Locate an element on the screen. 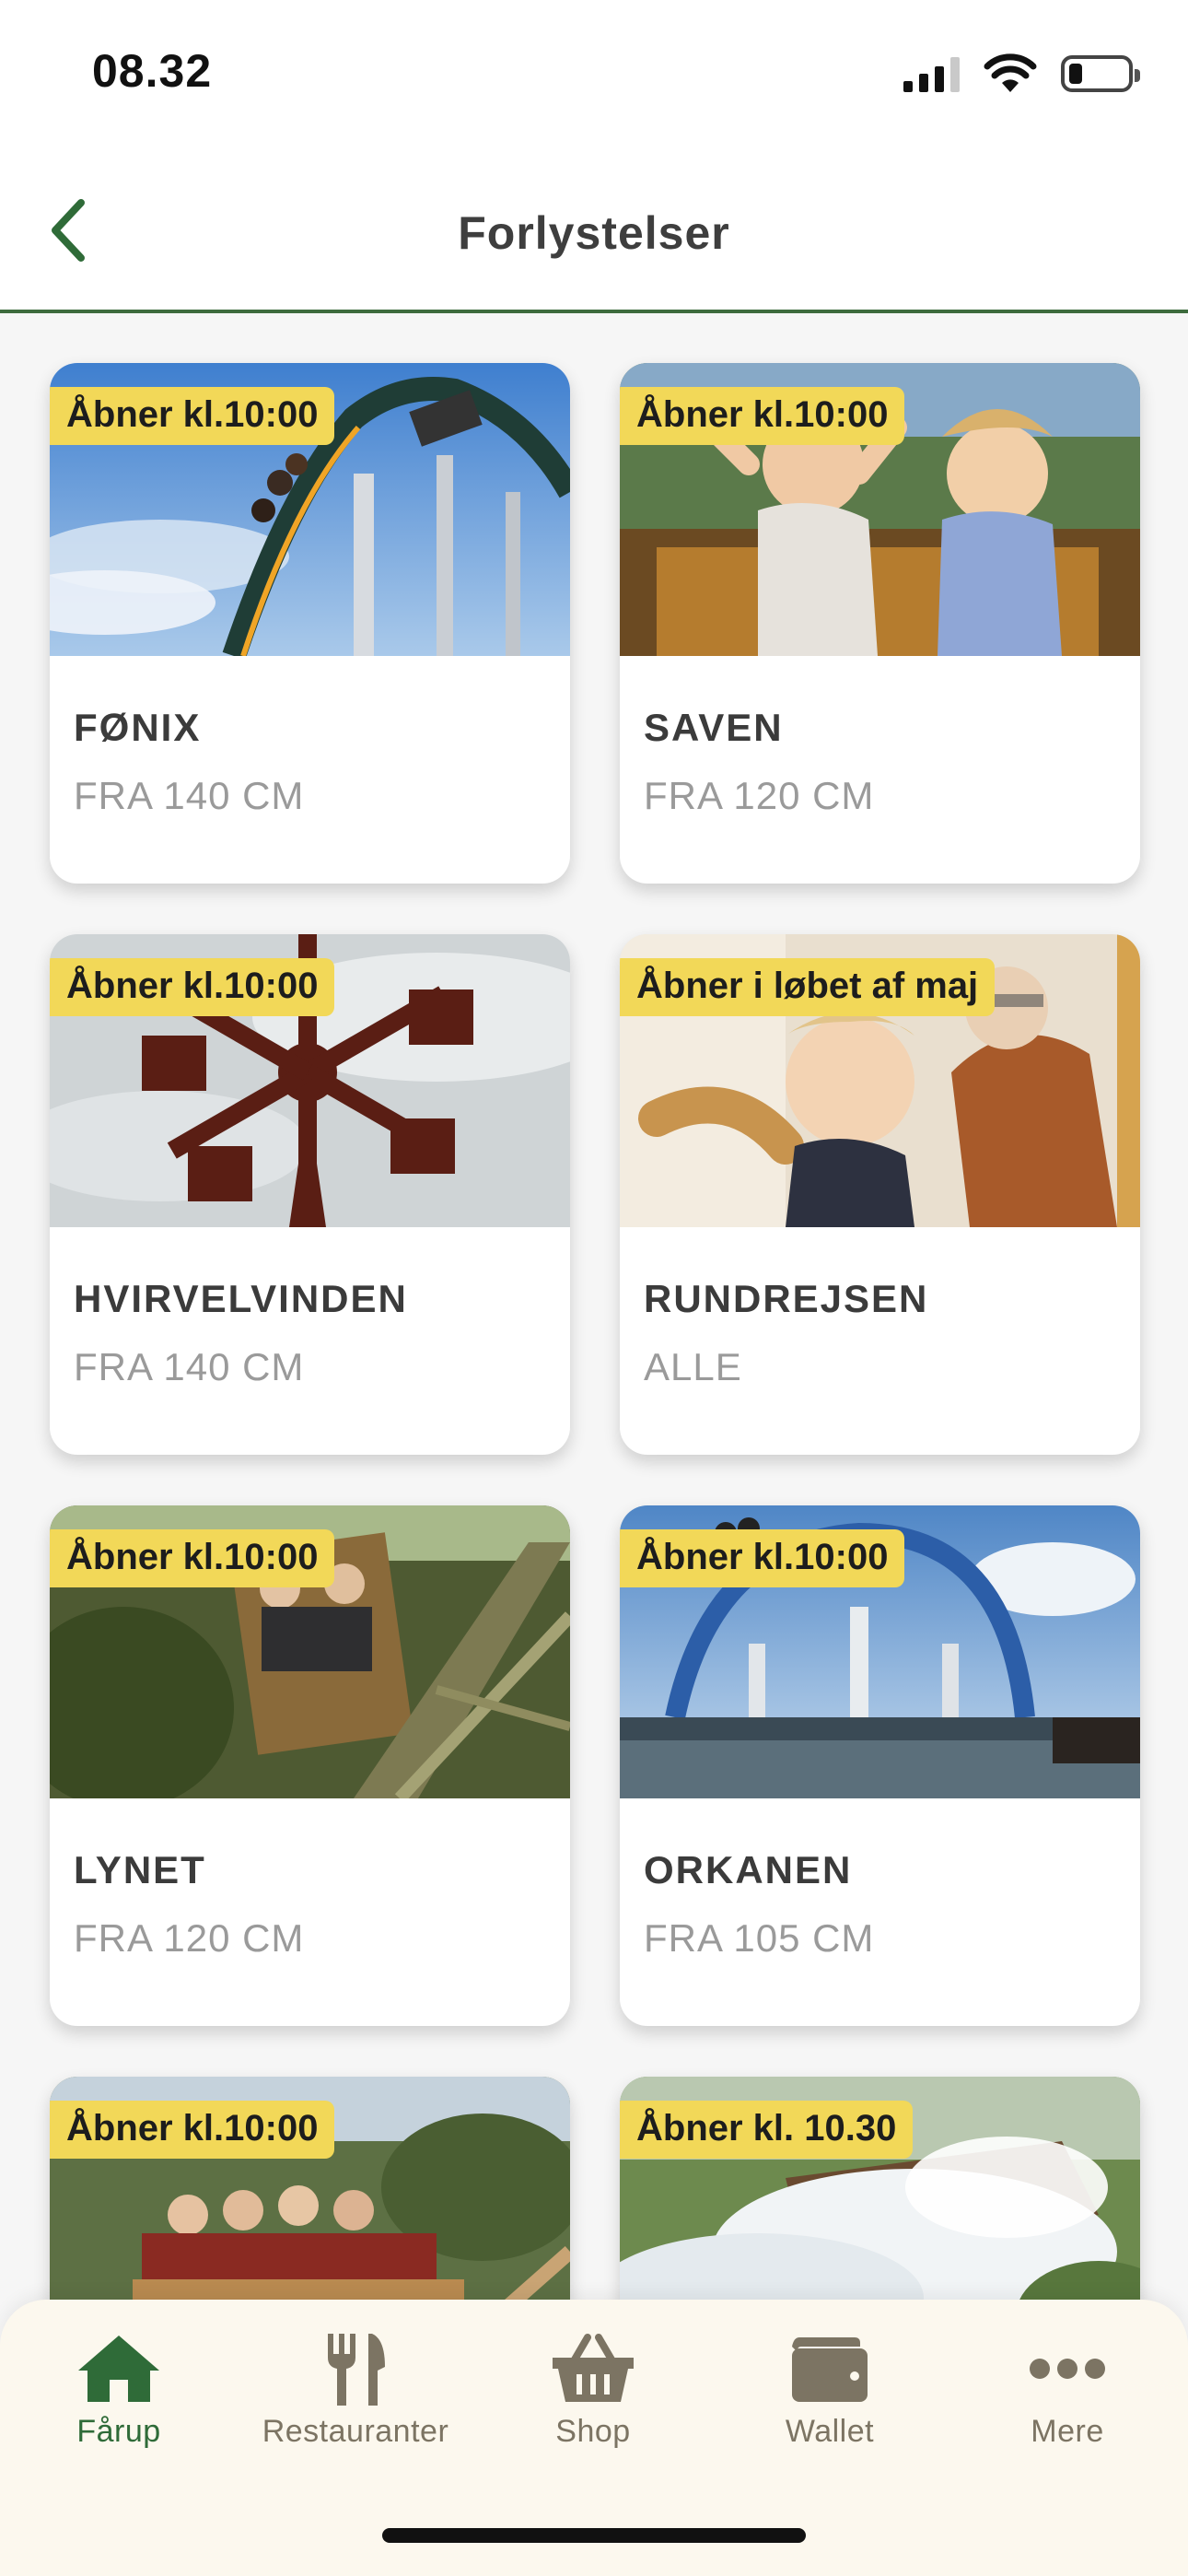 This screenshot has height=2576, width=1188. tab-shop: Shop is located at coordinates (593, 2388).